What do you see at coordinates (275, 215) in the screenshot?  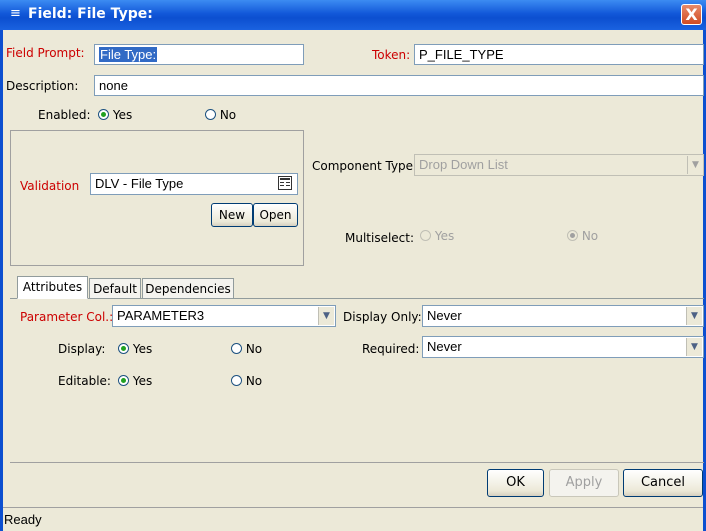 I see `open-button: Open` at bounding box center [275, 215].